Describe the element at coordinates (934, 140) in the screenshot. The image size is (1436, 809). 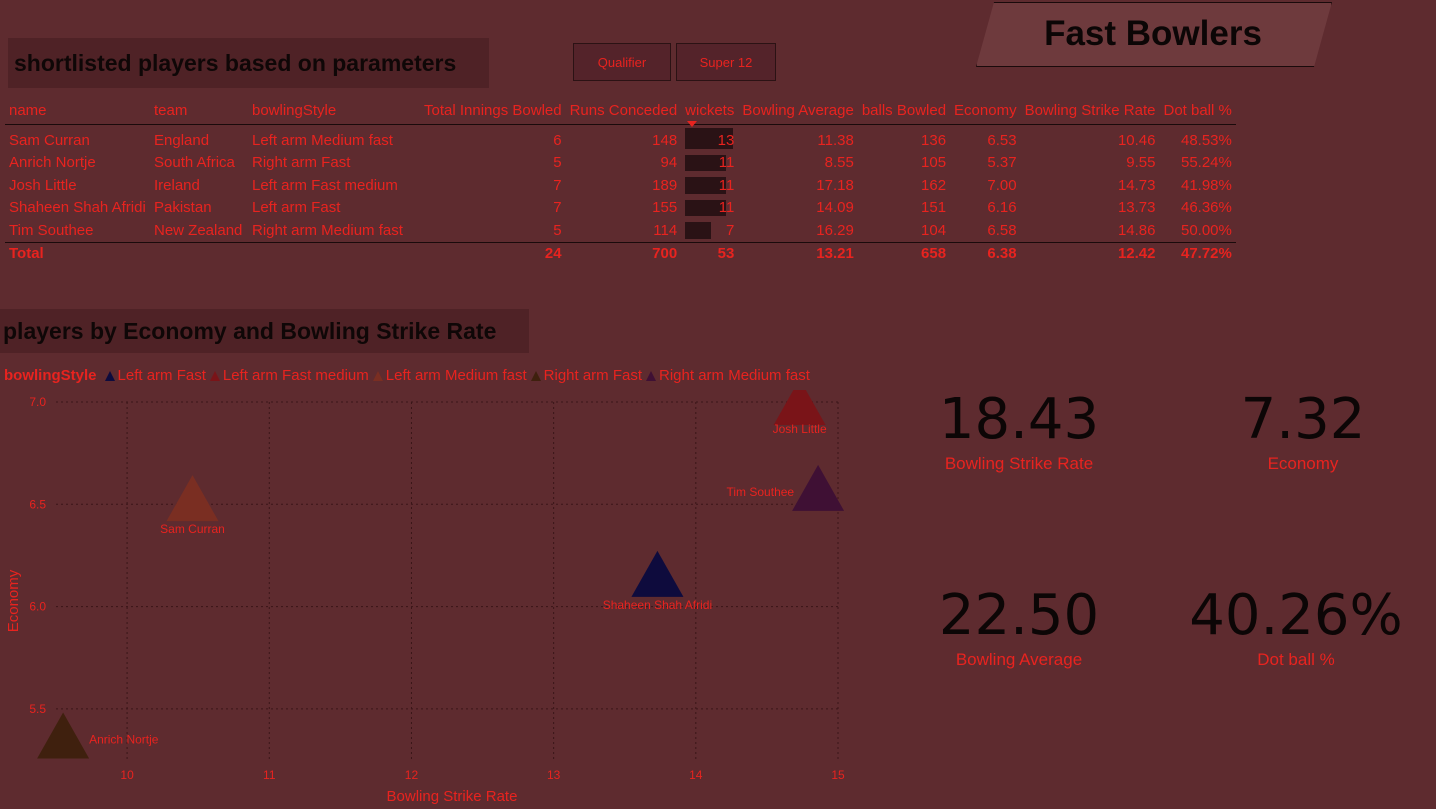
I see `table-cell: 136` at that location.